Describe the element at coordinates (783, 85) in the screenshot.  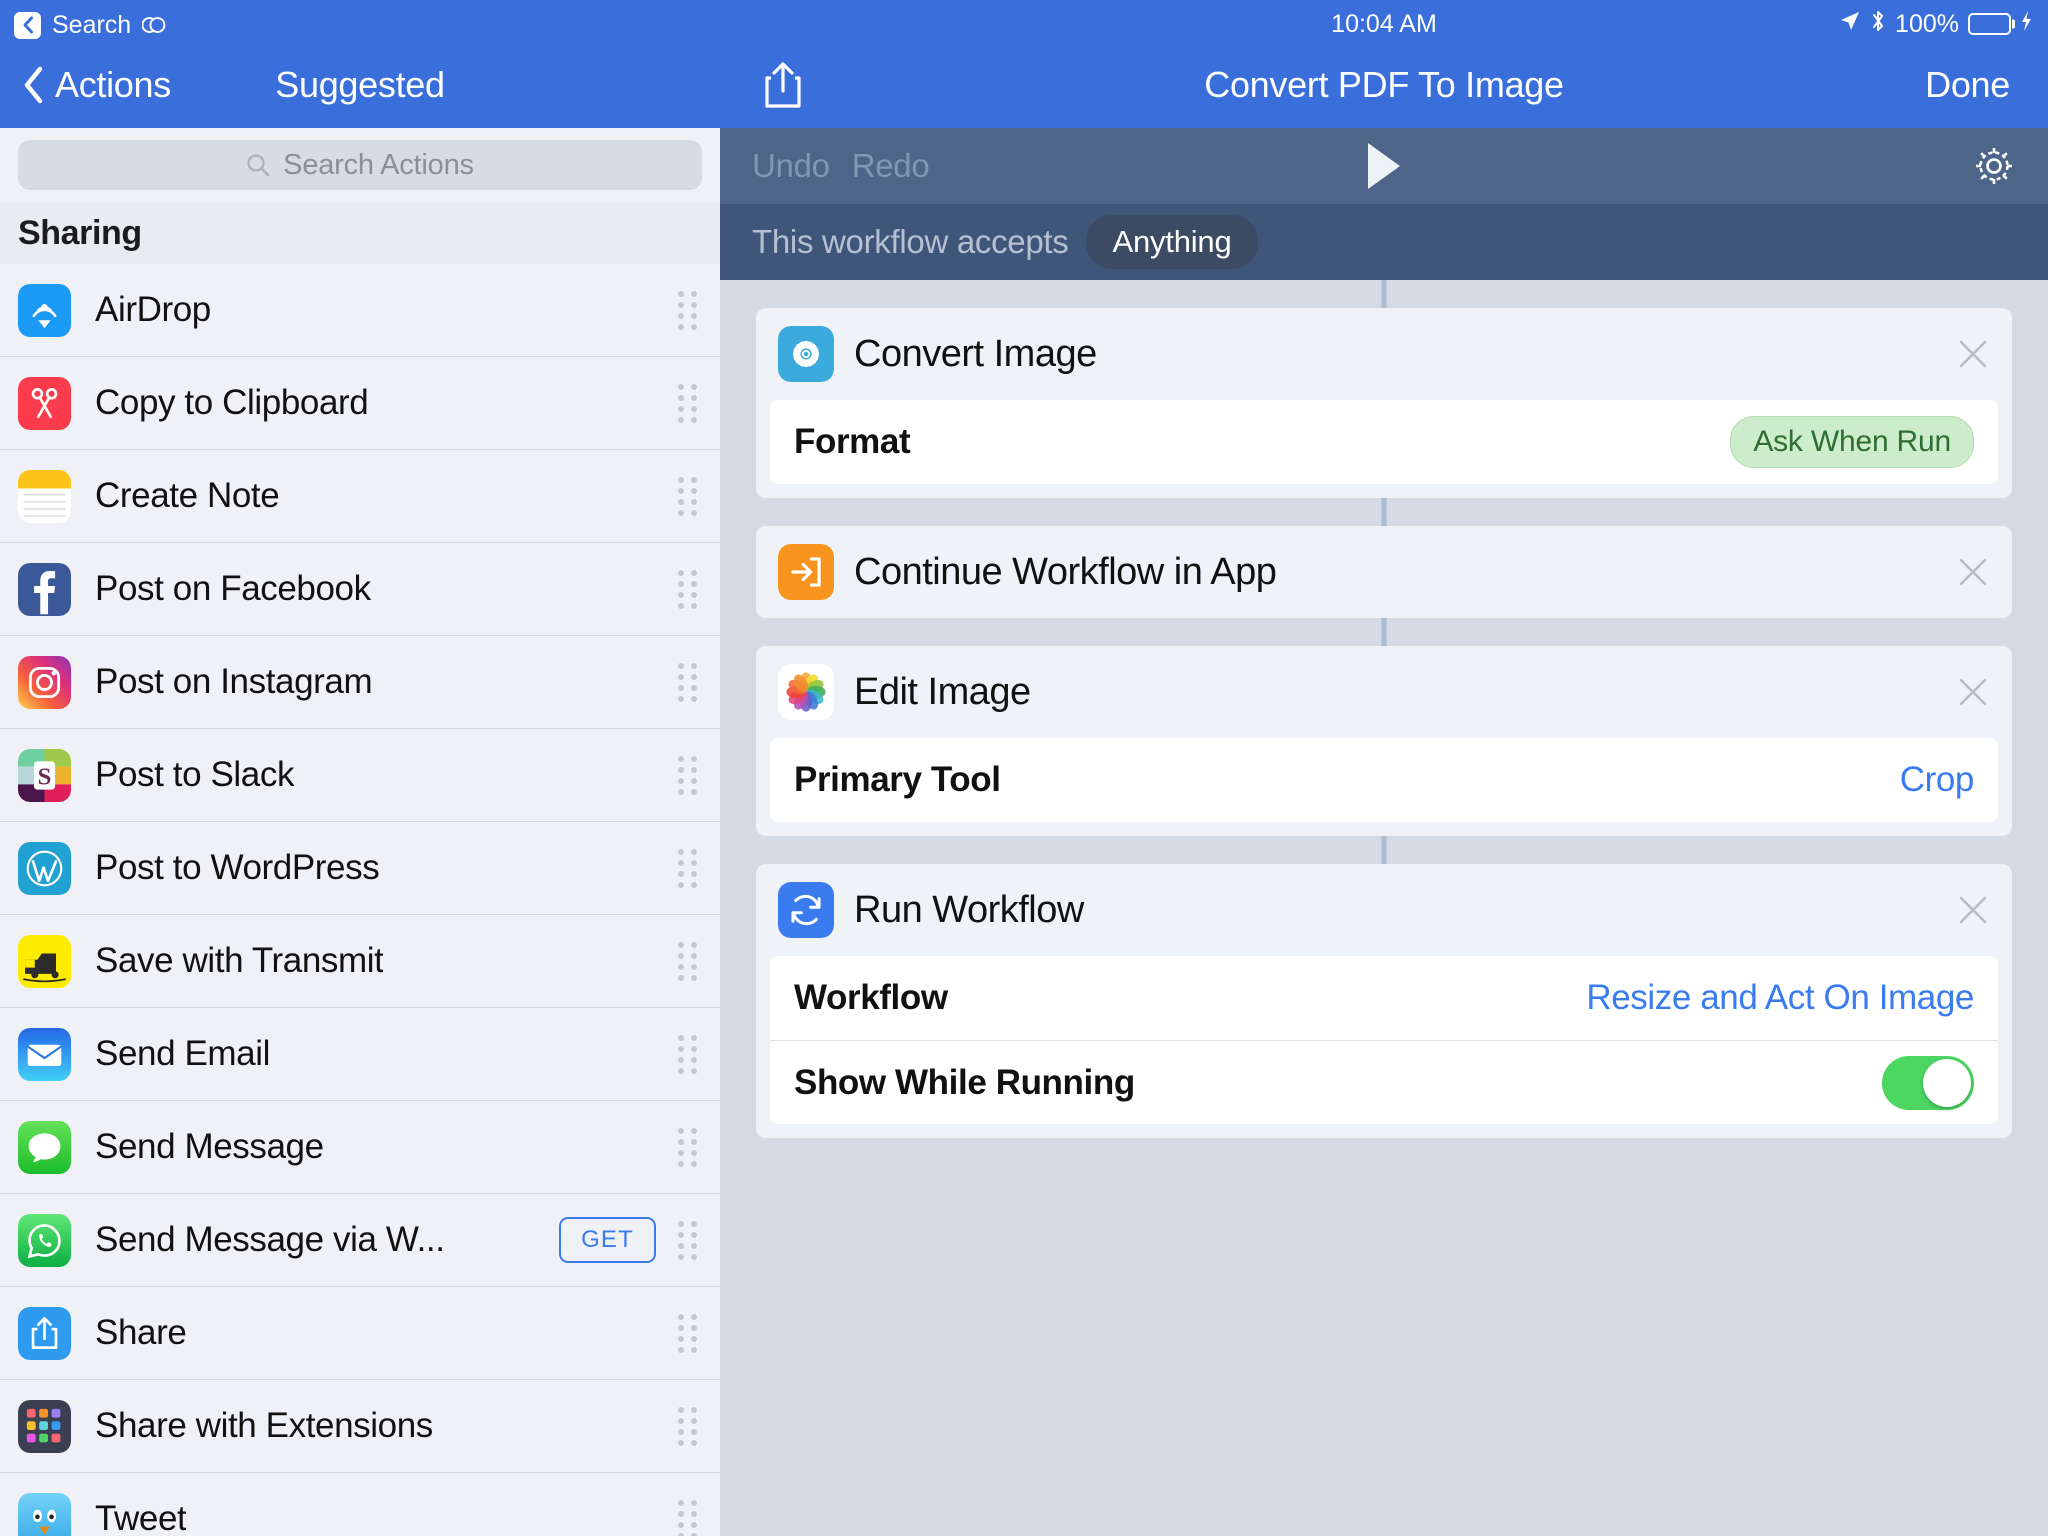
I see `share-export-icon` at that location.